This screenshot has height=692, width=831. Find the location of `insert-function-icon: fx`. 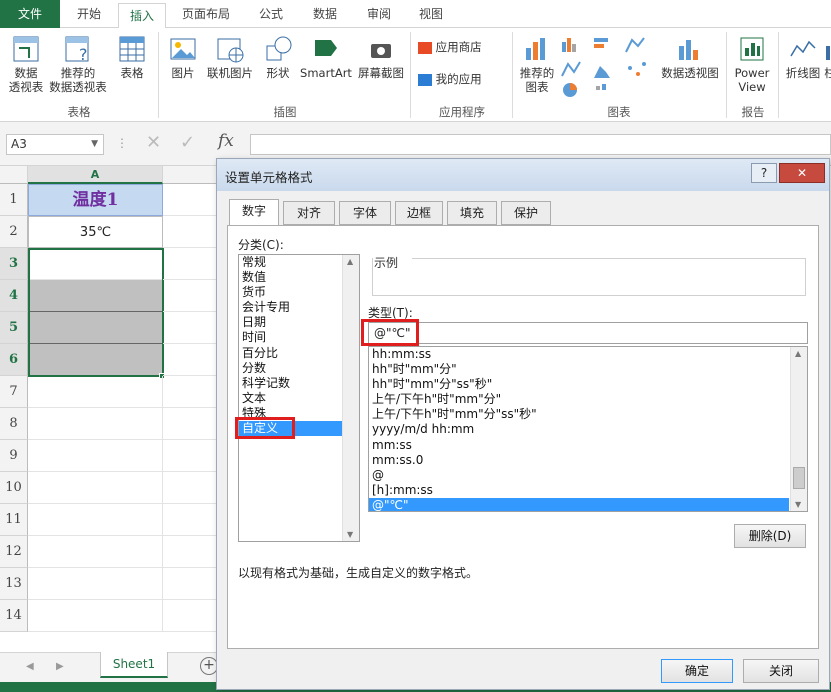

insert-function-icon: fx is located at coordinates (226, 141).